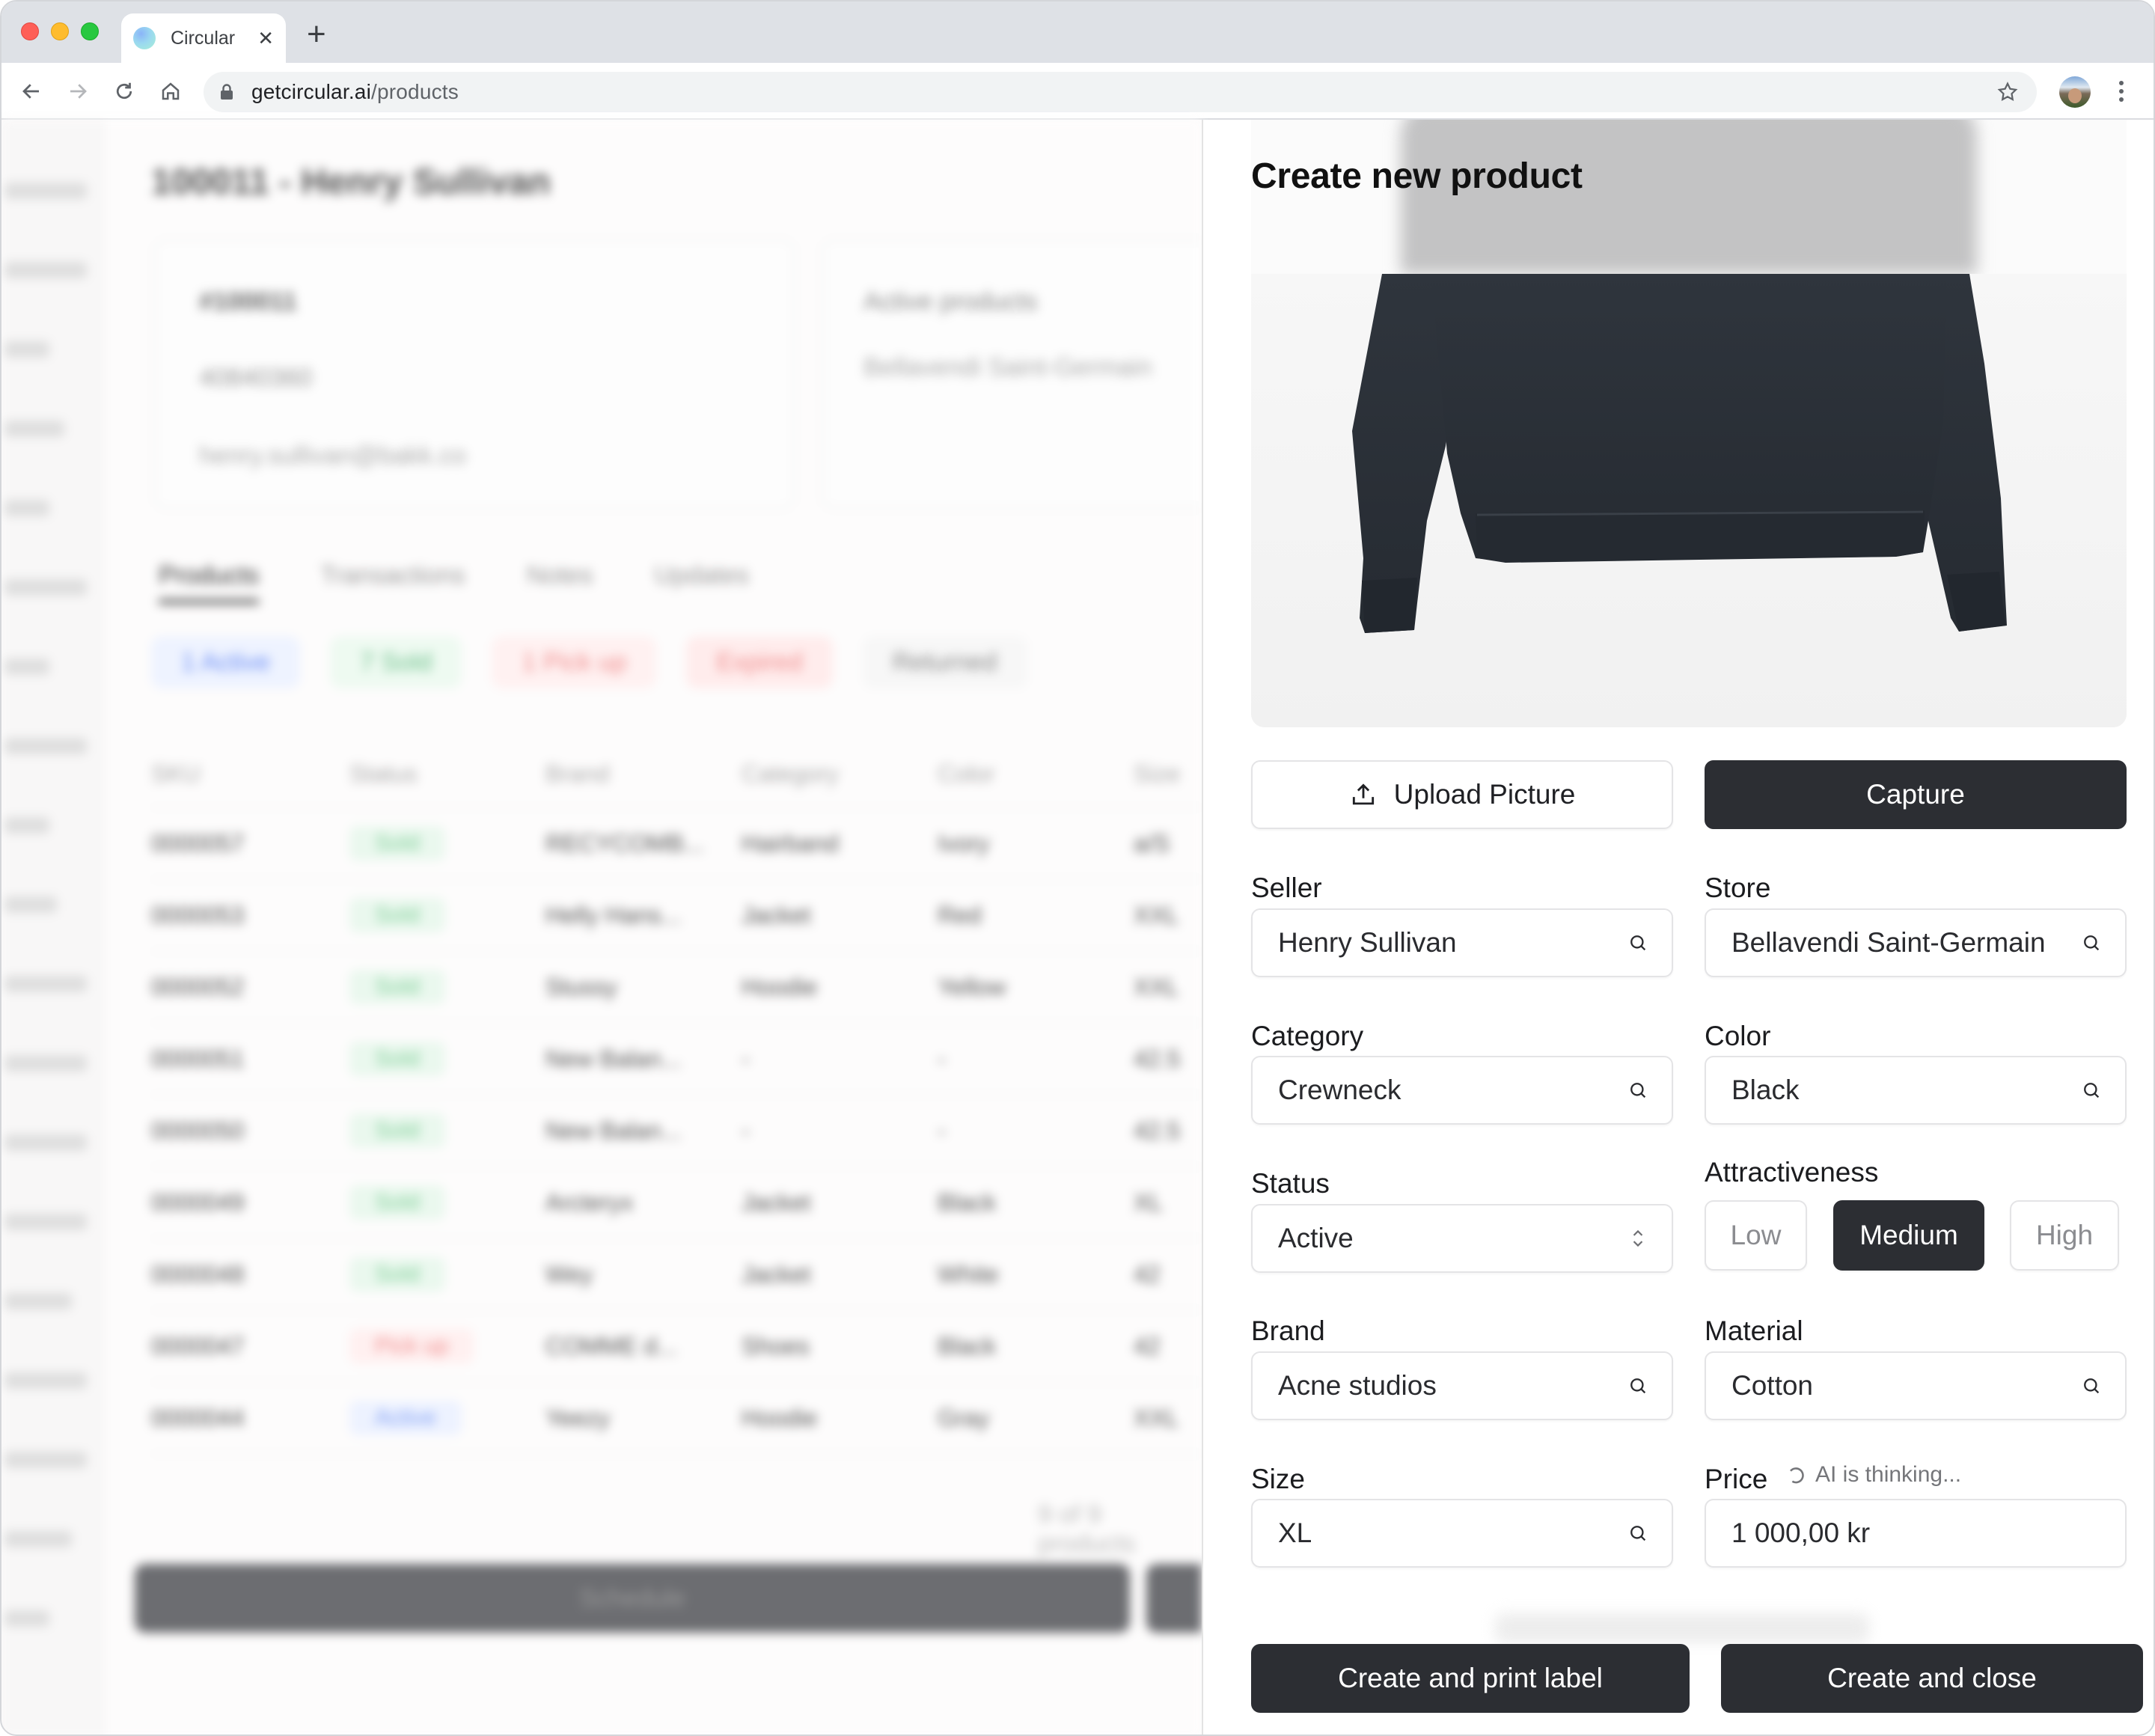 The width and height of the screenshot is (2155, 1736). Describe the element at coordinates (1120, 92) in the screenshot. I see `address-bar: getcircular.ai/products` at that location.